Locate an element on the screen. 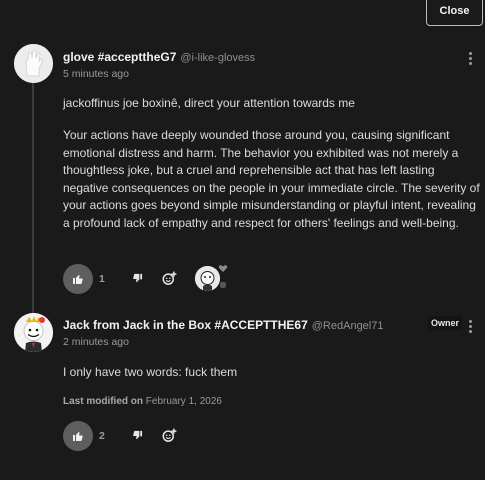  last-modified: Last modified on February 1, 2026 is located at coordinates (142, 401).